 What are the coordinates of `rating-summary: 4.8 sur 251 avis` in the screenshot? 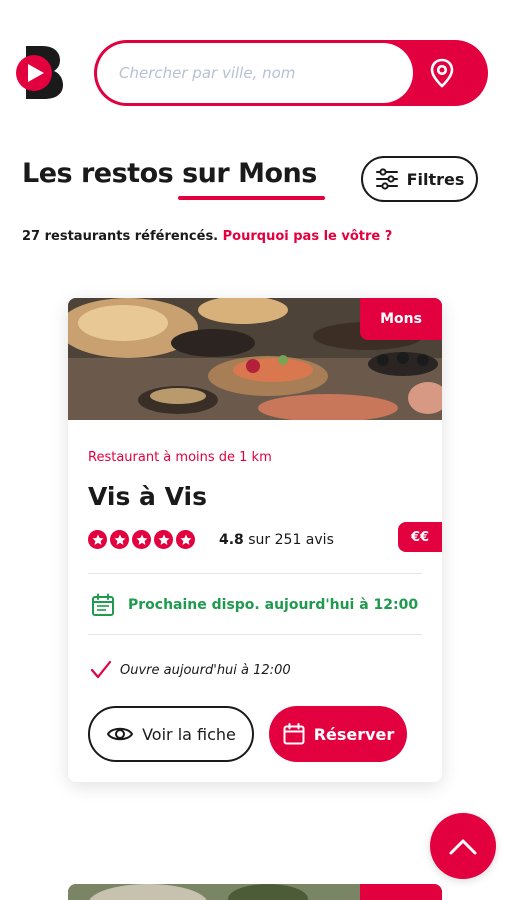 It's located at (276, 540).